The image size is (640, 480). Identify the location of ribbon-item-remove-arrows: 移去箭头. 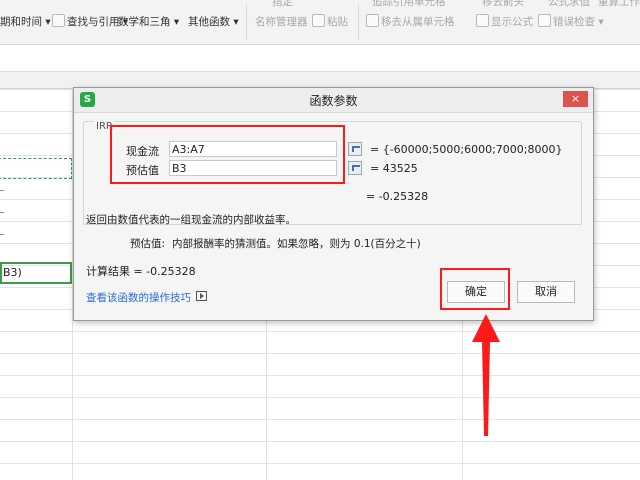
(503, 5).